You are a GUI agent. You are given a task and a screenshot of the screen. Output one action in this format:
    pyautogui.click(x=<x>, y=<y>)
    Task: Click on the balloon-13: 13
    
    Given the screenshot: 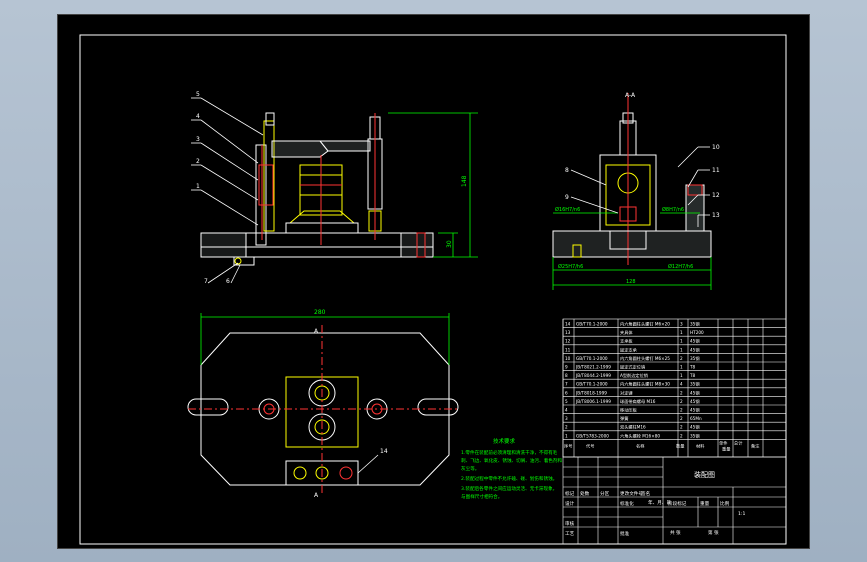 What is the action you would take?
    pyautogui.click(x=716, y=215)
    